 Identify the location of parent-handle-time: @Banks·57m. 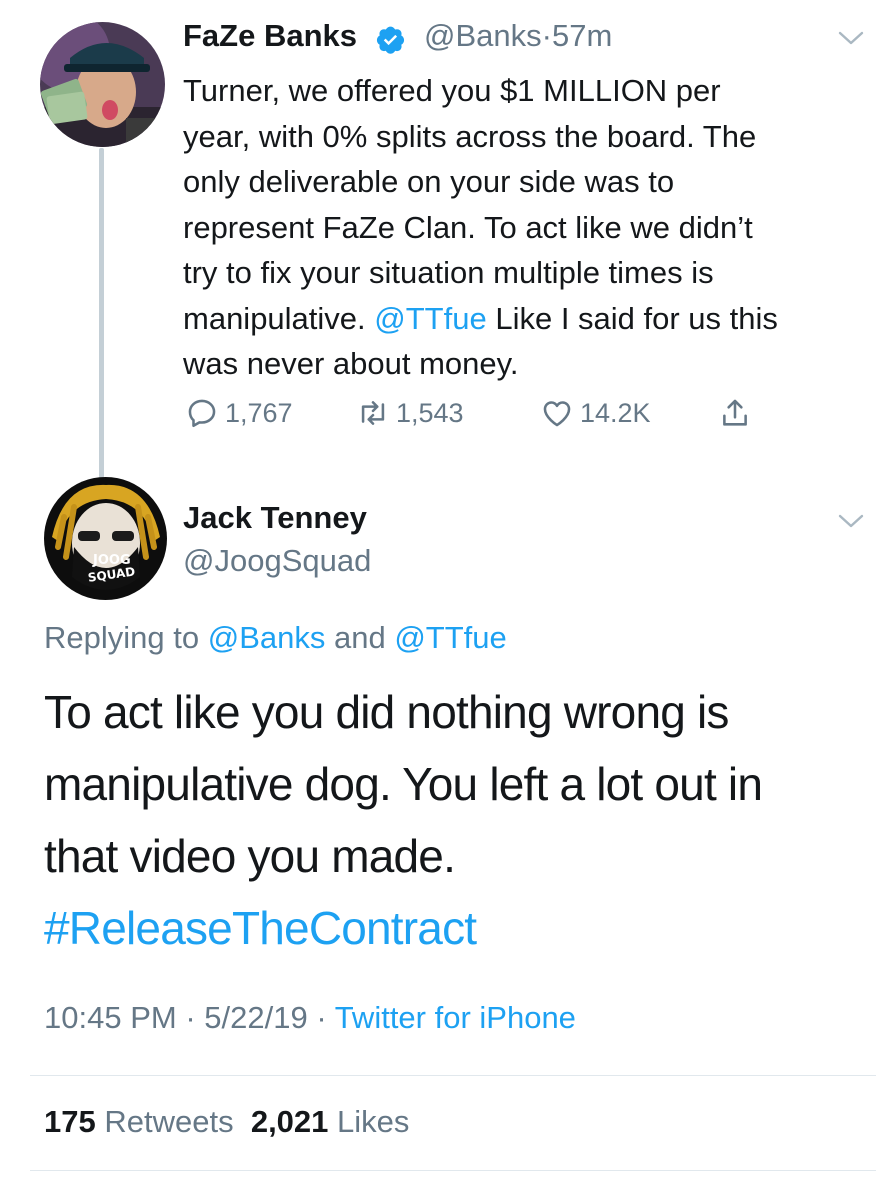
(518, 36).